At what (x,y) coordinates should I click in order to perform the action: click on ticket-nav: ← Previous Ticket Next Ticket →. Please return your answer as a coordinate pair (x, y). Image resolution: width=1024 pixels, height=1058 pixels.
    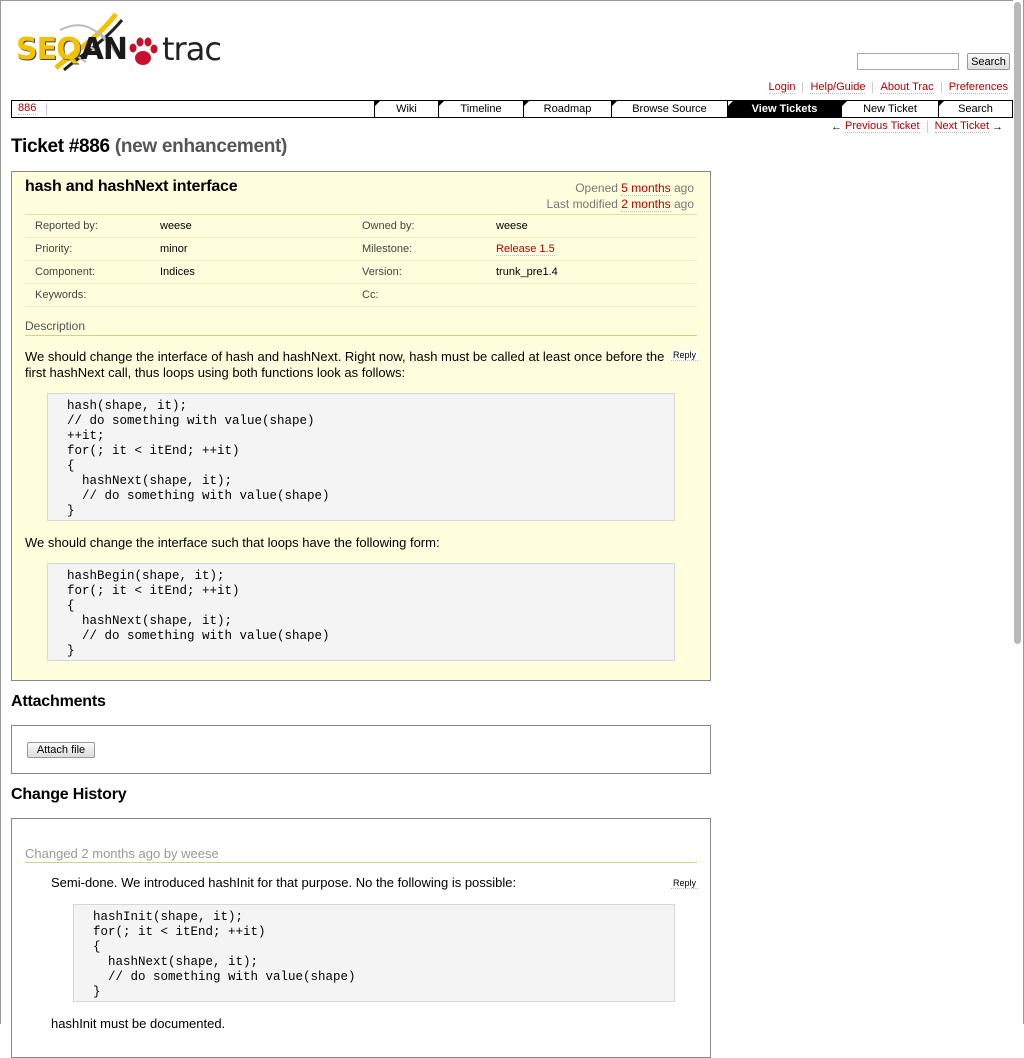
    Looking at the image, I should click on (917, 126).